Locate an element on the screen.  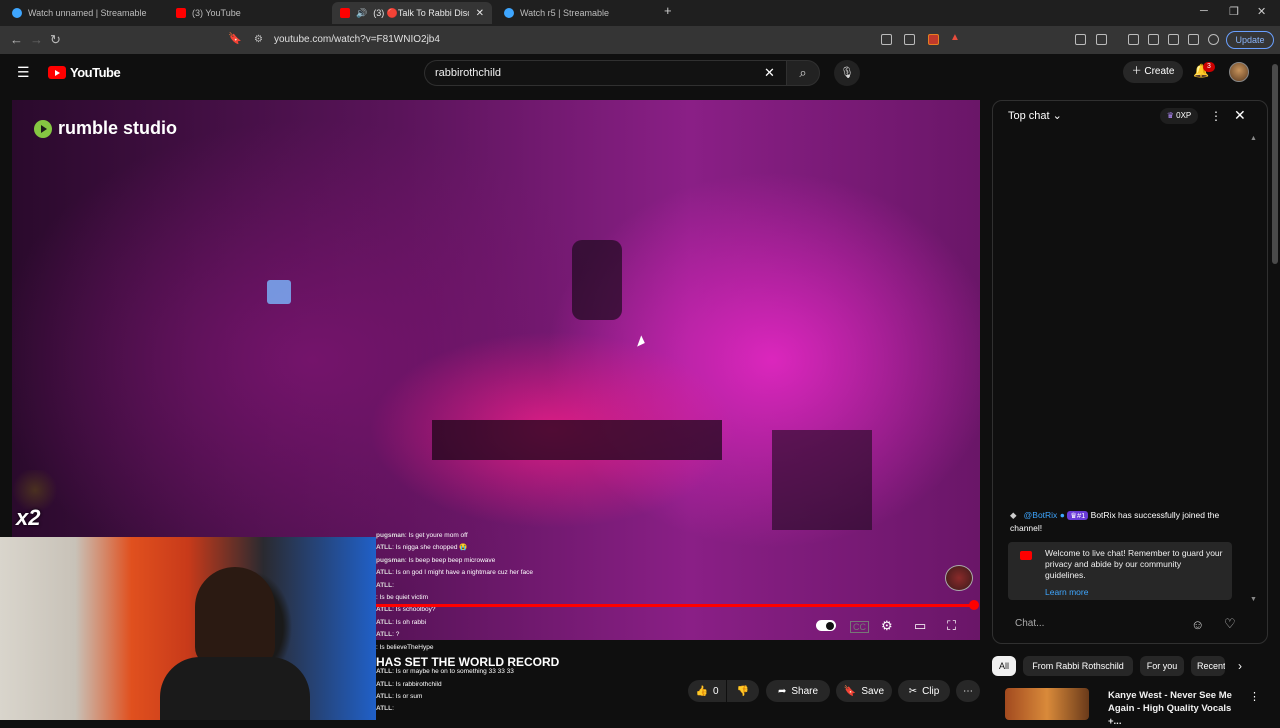
scroll-up-icon: ▲ is located at coordinates (1253, 138).